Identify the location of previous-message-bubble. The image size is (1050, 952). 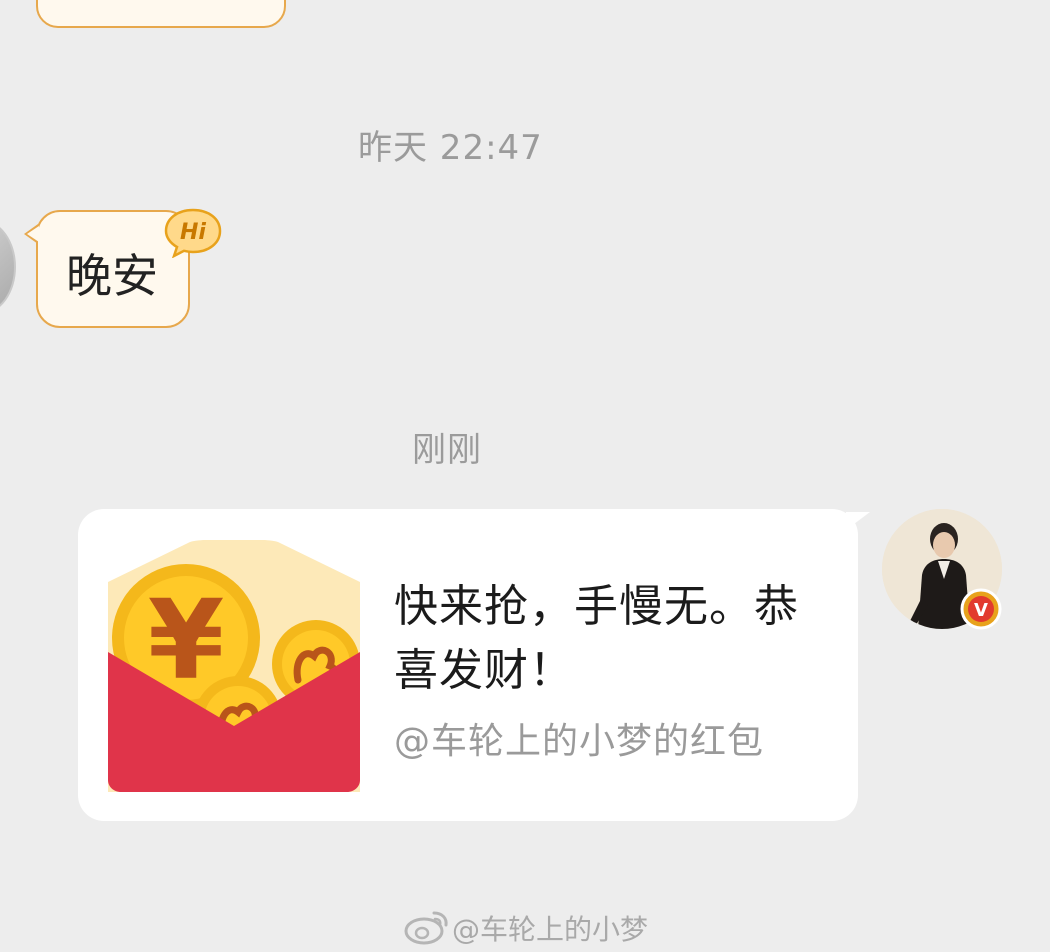
(161, 14).